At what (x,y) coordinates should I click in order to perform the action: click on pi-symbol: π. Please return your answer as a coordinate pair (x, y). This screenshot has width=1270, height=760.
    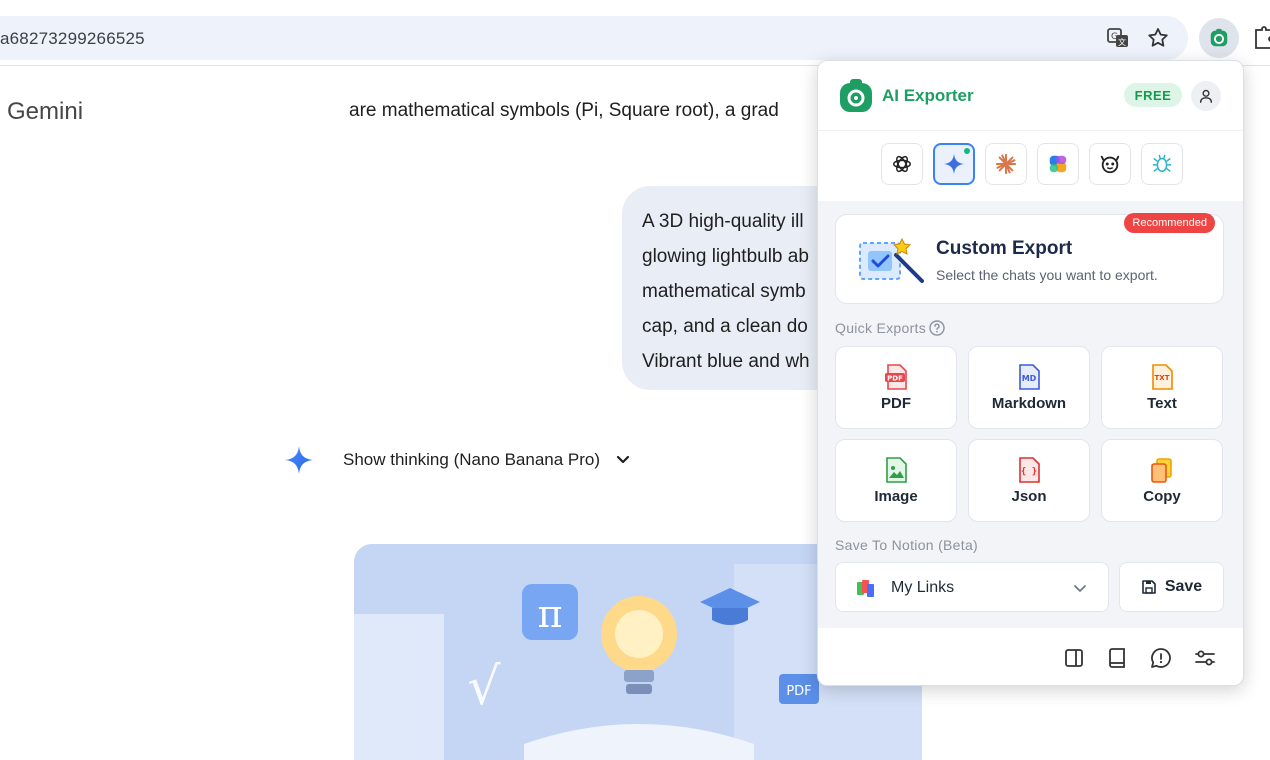
    Looking at the image, I should click on (550, 614).